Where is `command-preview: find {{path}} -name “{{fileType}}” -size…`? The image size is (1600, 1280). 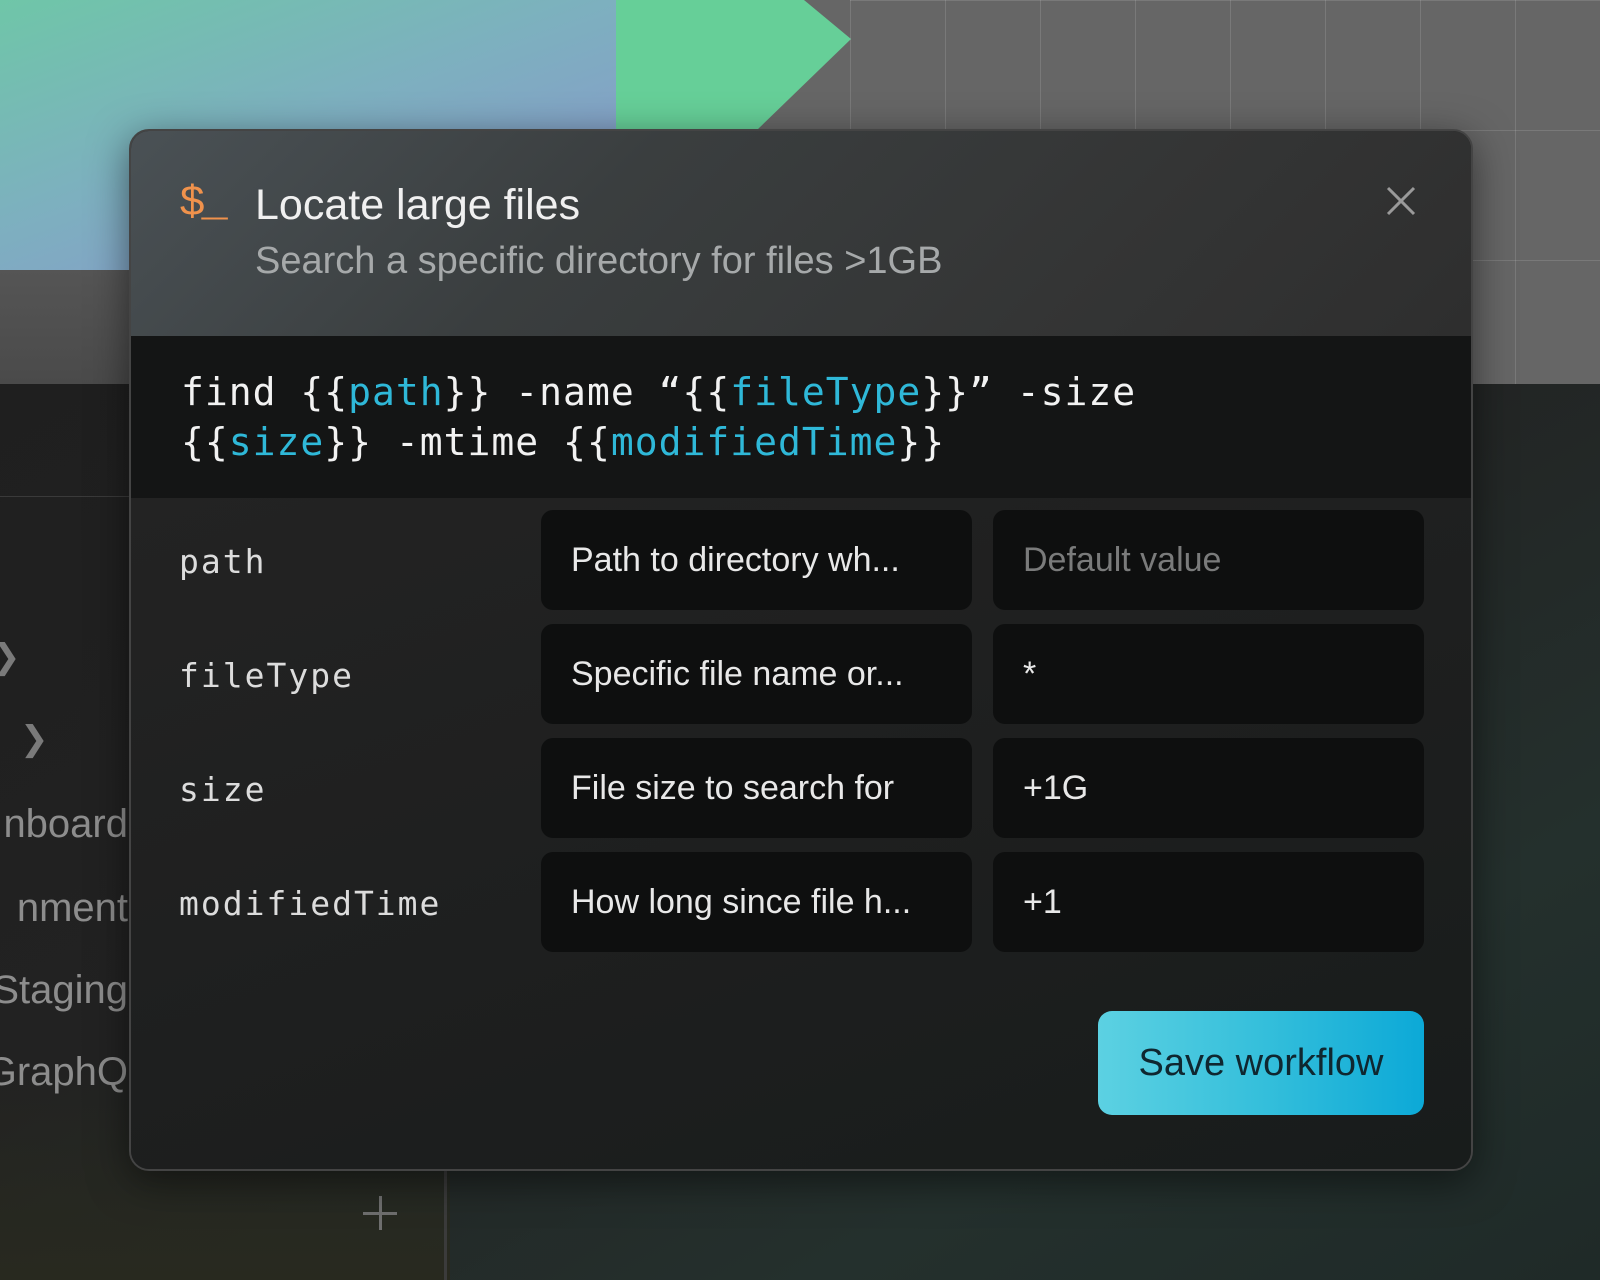
command-preview: find {{path}} -name “{{fileType}}” -size… is located at coordinates (801, 417).